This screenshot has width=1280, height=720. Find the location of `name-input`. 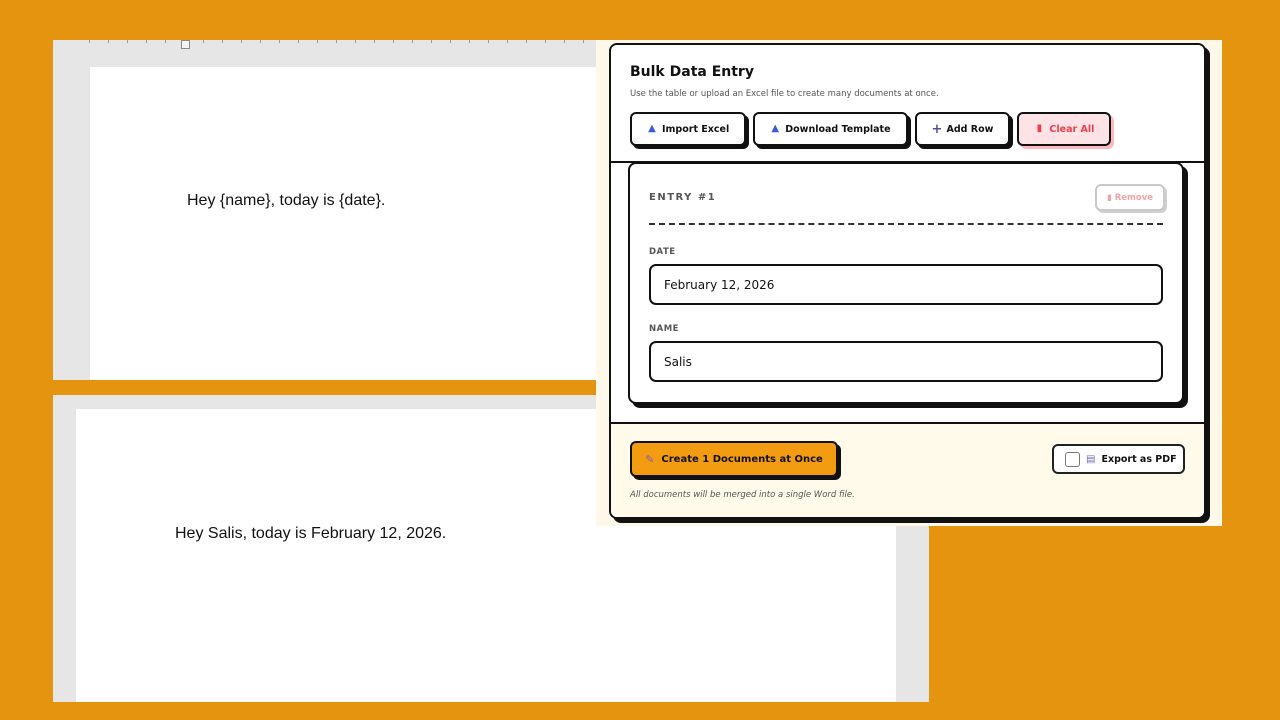

name-input is located at coordinates (906, 361).